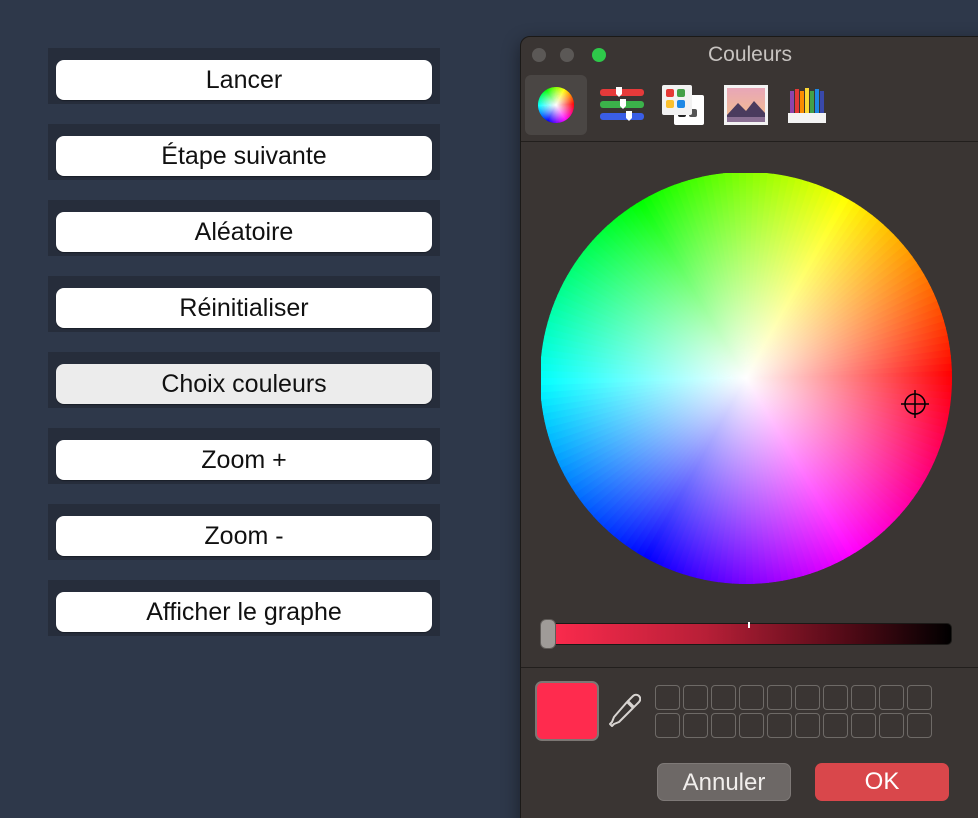 The width and height of the screenshot is (978, 818). I want to click on window-title: Couleurs, so click(750, 54).